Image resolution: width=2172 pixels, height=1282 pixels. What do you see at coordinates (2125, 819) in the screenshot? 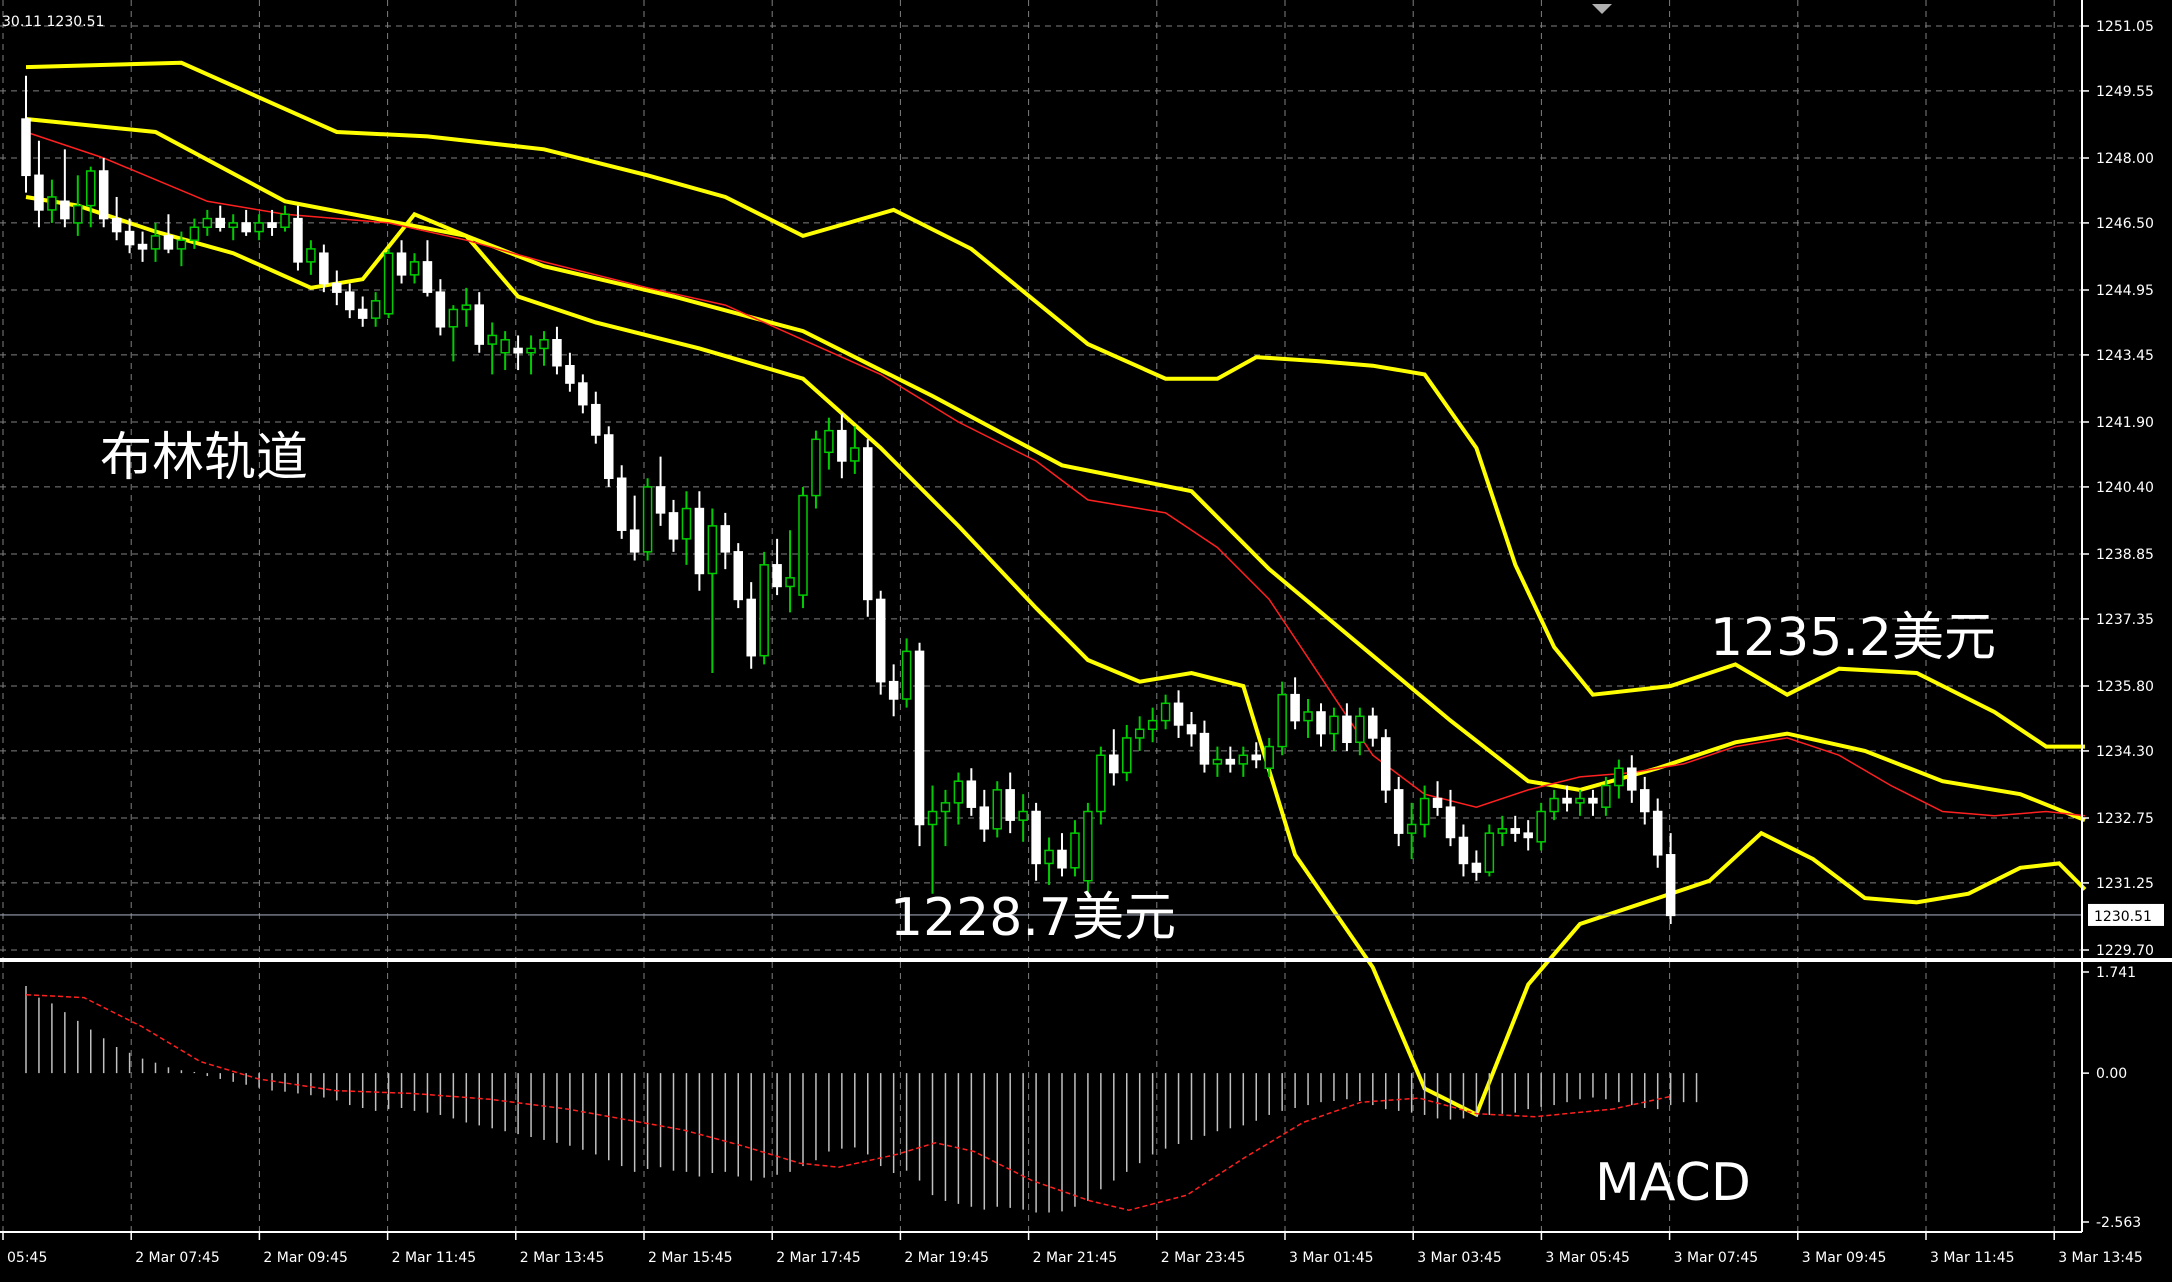
I see `price-tick-12: 1232.75` at bounding box center [2125, 819].